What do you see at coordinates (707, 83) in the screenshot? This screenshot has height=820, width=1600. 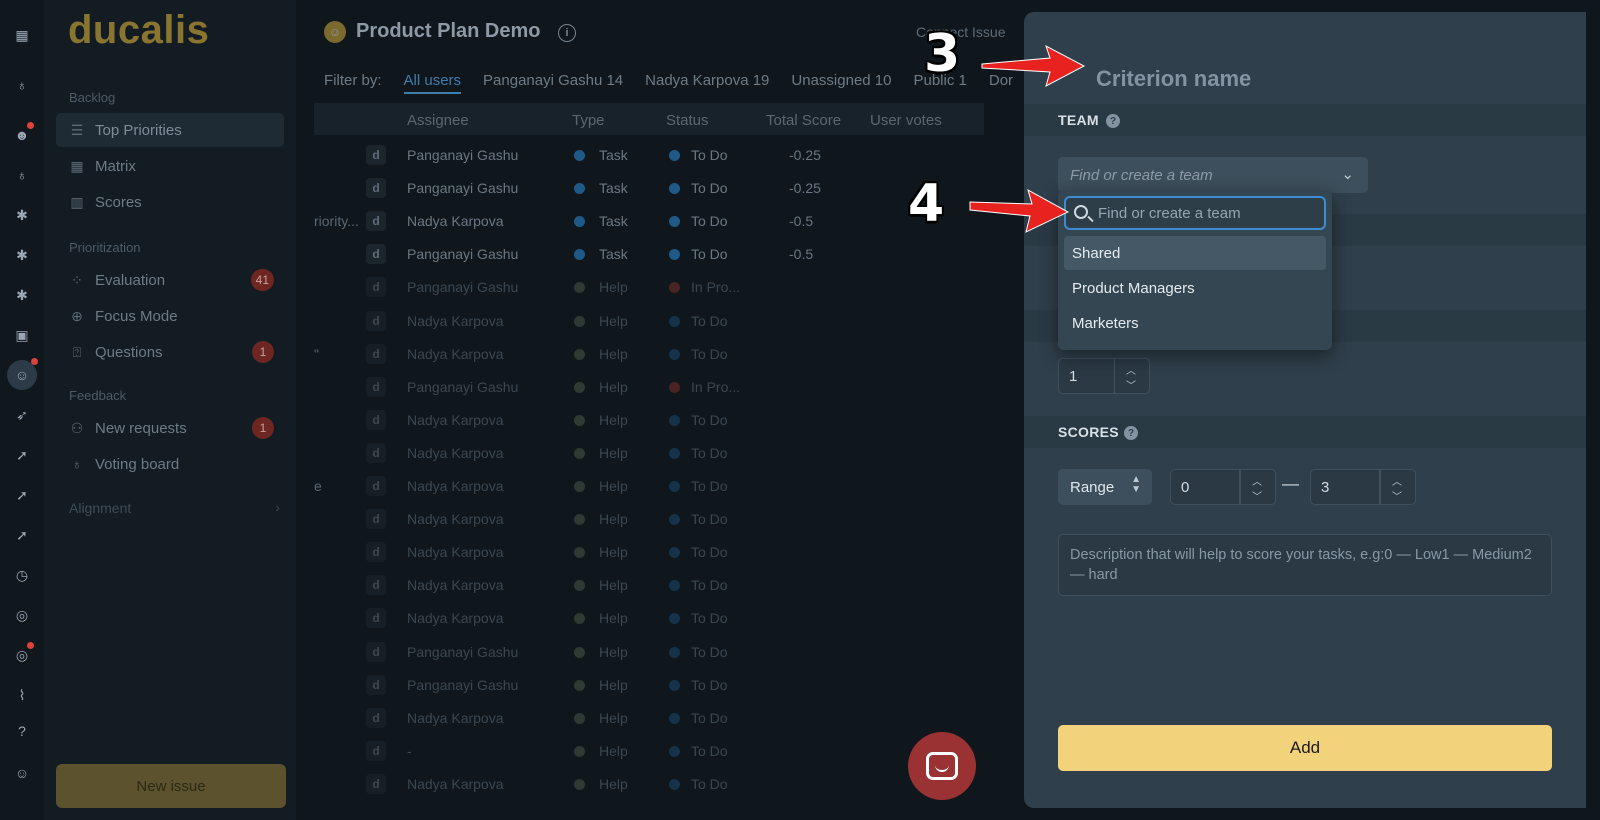 I see `filter-nadya-karpova: Nadya Karpova 19` at bounding box center [707, 83].